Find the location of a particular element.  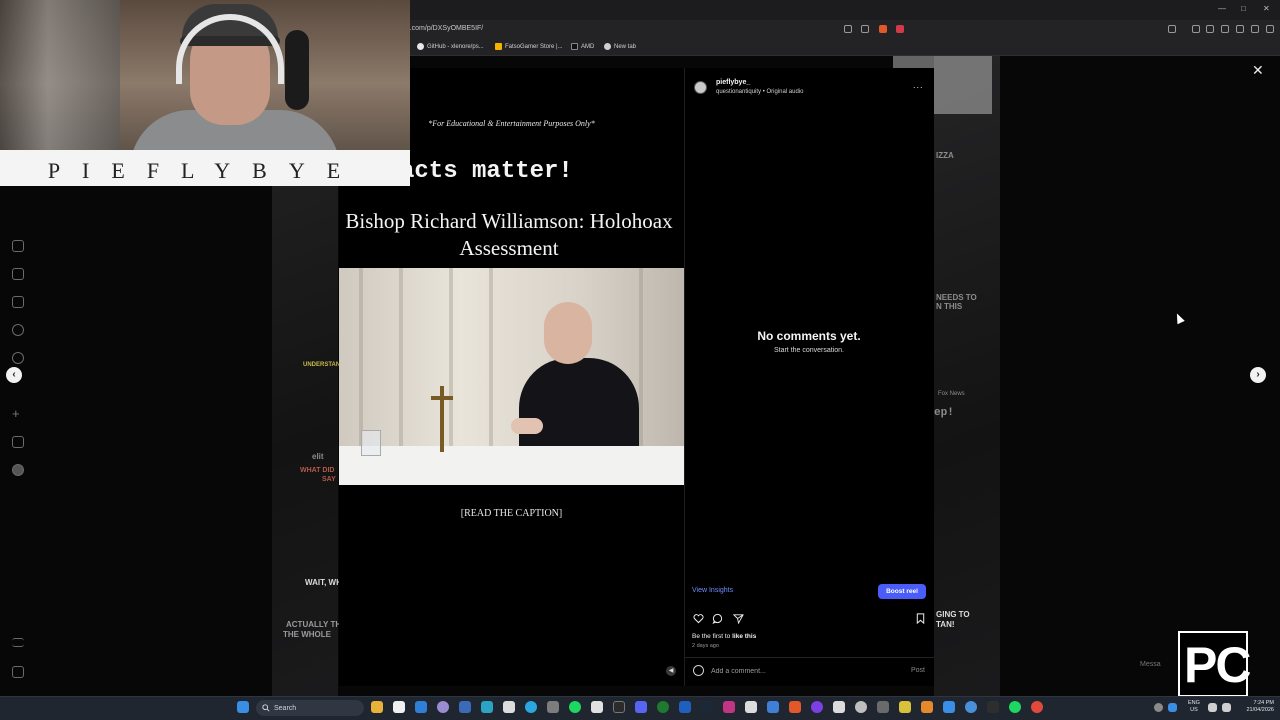

minimize-icon: — is located at coordinates (1222, 8).